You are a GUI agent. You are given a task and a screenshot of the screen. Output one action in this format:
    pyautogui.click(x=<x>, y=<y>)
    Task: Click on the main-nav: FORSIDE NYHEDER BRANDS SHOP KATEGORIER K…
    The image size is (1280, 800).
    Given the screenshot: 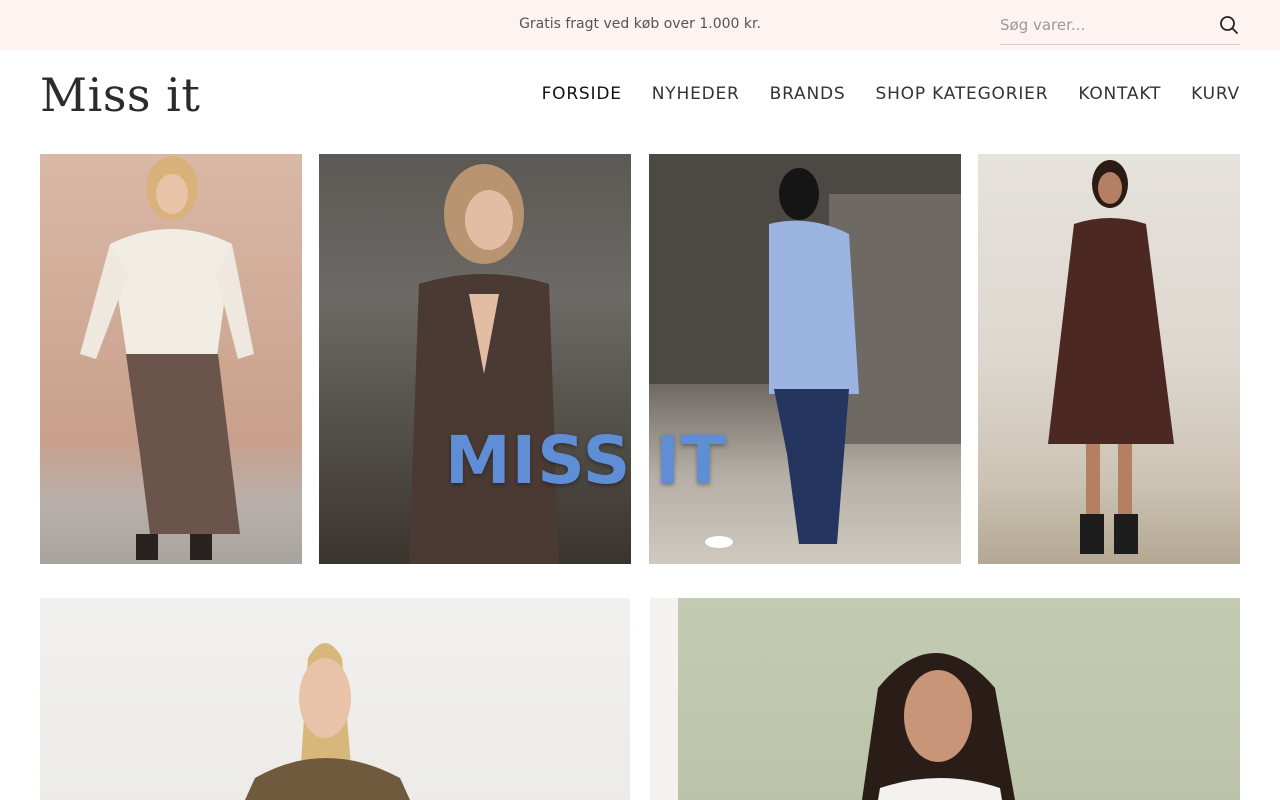 What is the action you would take?
    pyautogui.click(x=891, y=94)
    